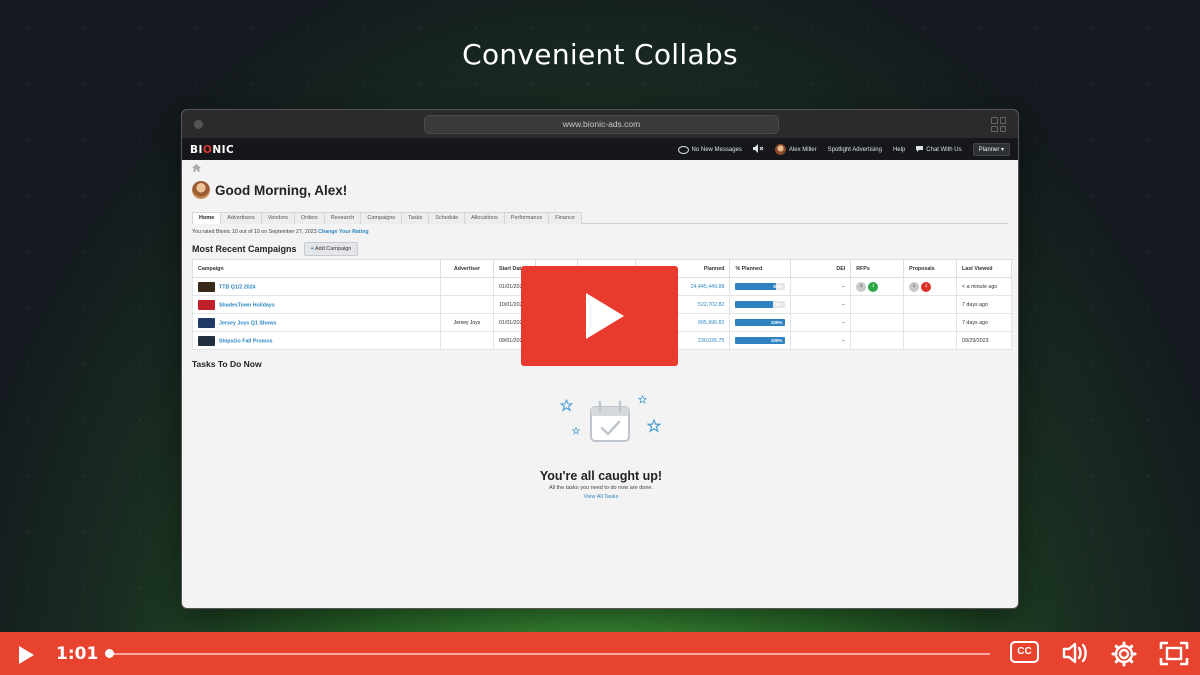 The height and width of the screenshot is (675, 1200). Describe the element at coordinates (984, 286) in the screenshot. I see `last-viewed: < a minute ago` at that location.